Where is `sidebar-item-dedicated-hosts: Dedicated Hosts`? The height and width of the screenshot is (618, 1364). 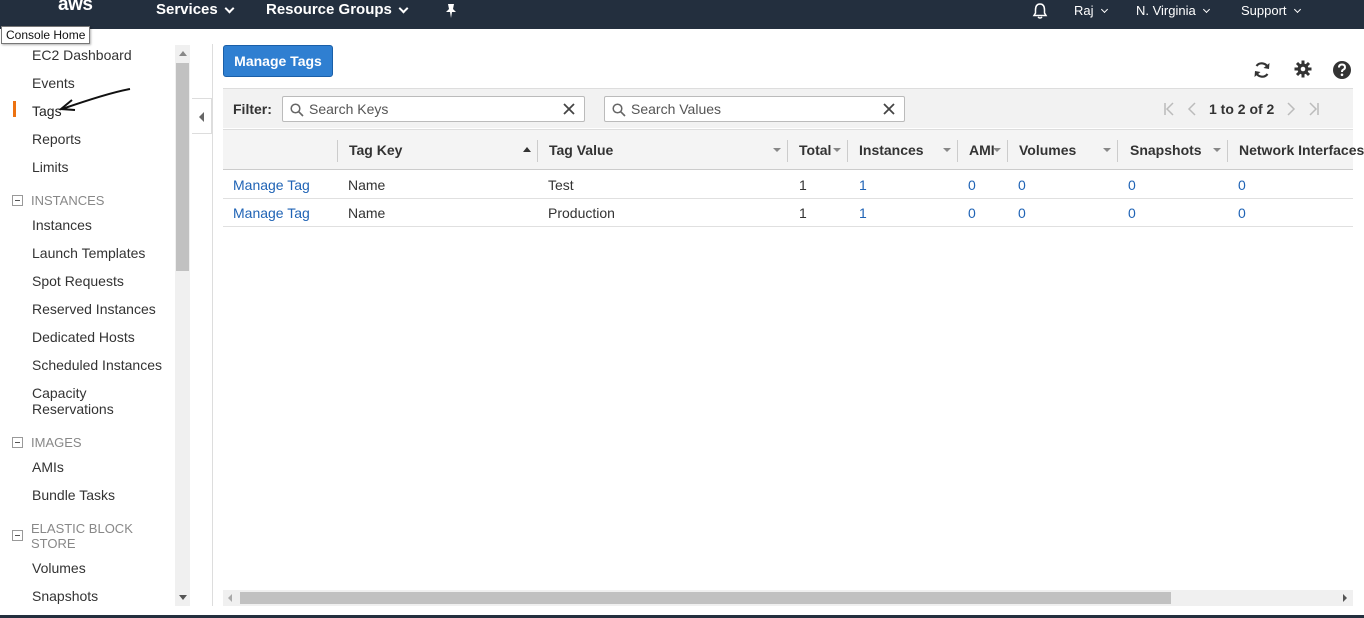
sidebar-item-dedicated-hosts: Dedicated Hosts is located at coordinates (83, 337).